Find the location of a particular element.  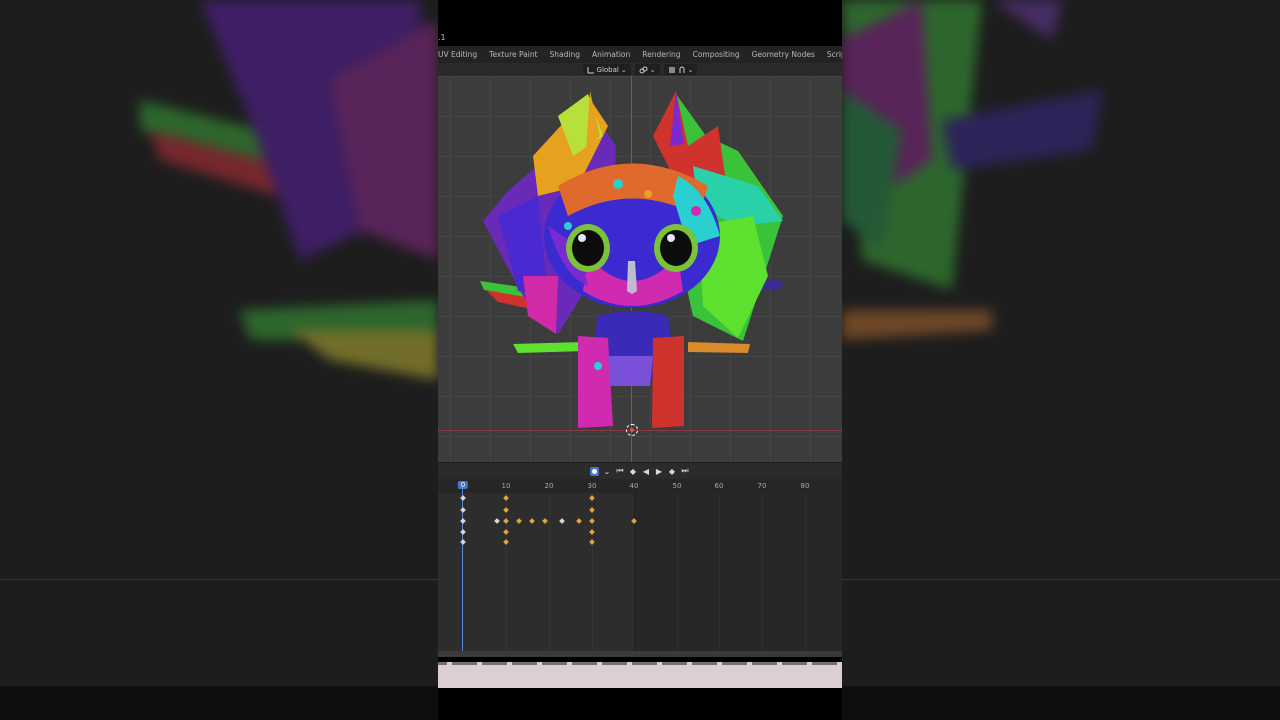

pivot-dropdown: ⌄ is located at coordinates (647, 69).